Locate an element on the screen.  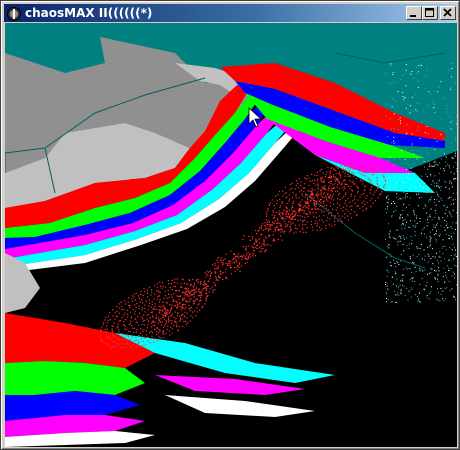
maximize-button is located at coordinates (430, 13).